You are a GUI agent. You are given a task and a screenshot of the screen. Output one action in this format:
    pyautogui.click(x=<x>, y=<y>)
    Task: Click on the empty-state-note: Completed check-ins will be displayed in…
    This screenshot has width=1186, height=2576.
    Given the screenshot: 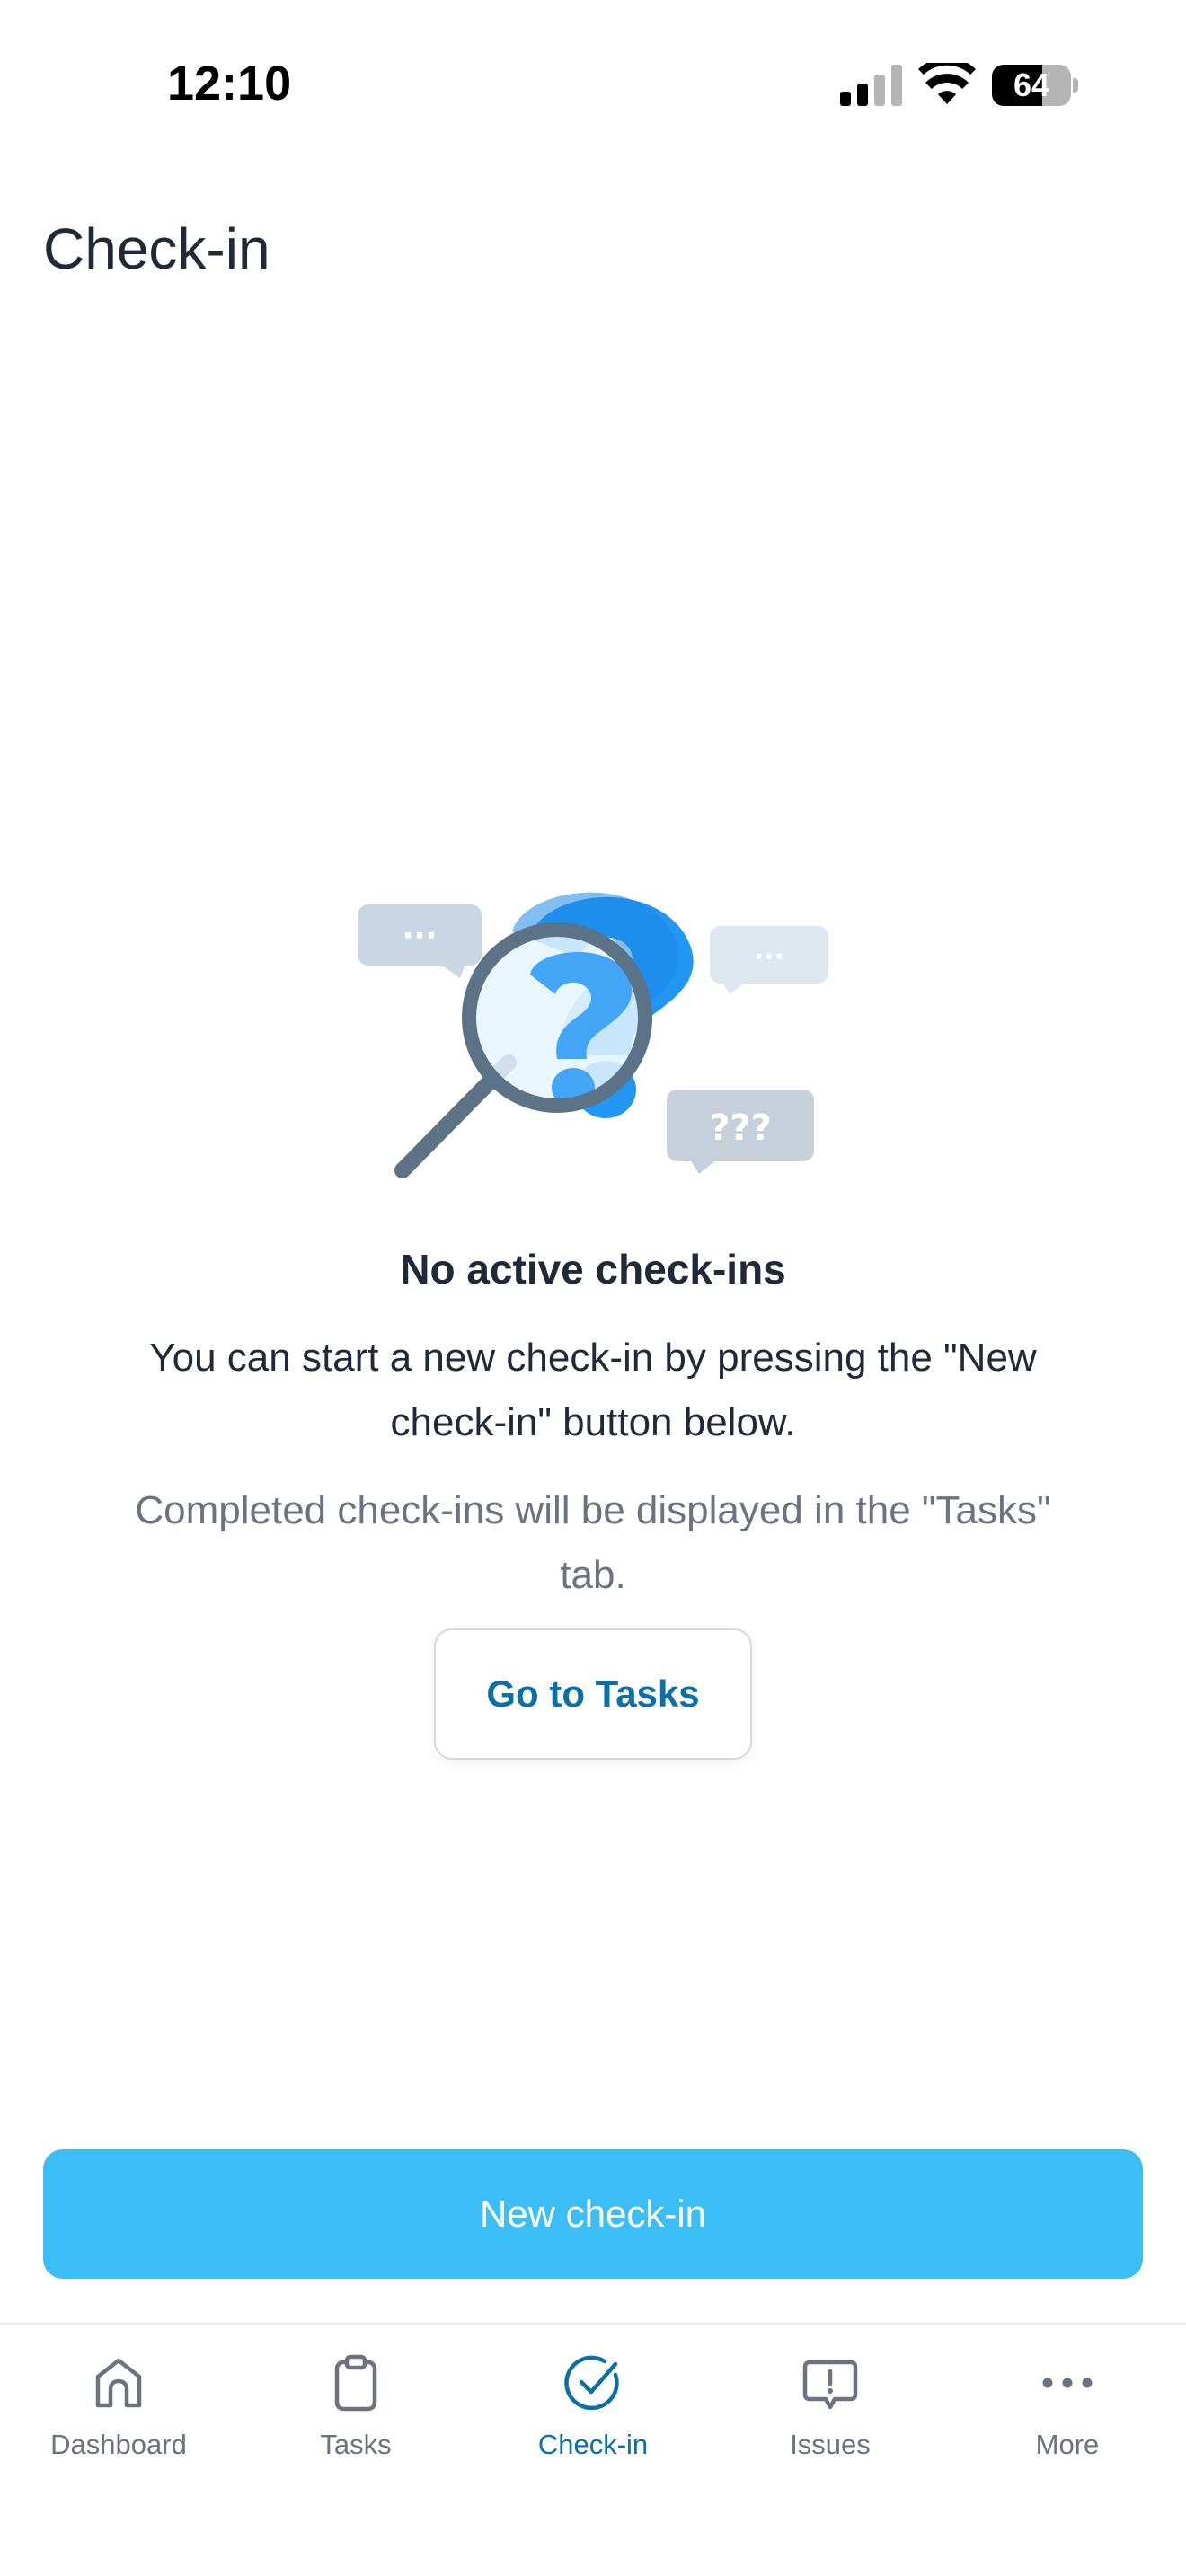 What is the action you would take?
    pyautogui.click(x=593, y=1542)
    